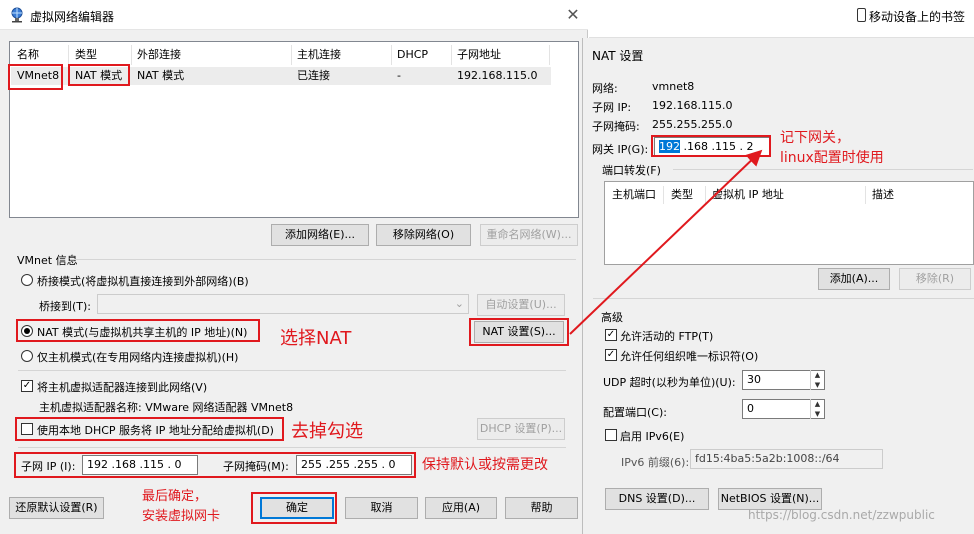 This screenshot has width=974, height=534. Describe the element at coordinates (48, 466) in the screenshot. I see `subnet-ip-label: 子网 IP (I):` at that location.